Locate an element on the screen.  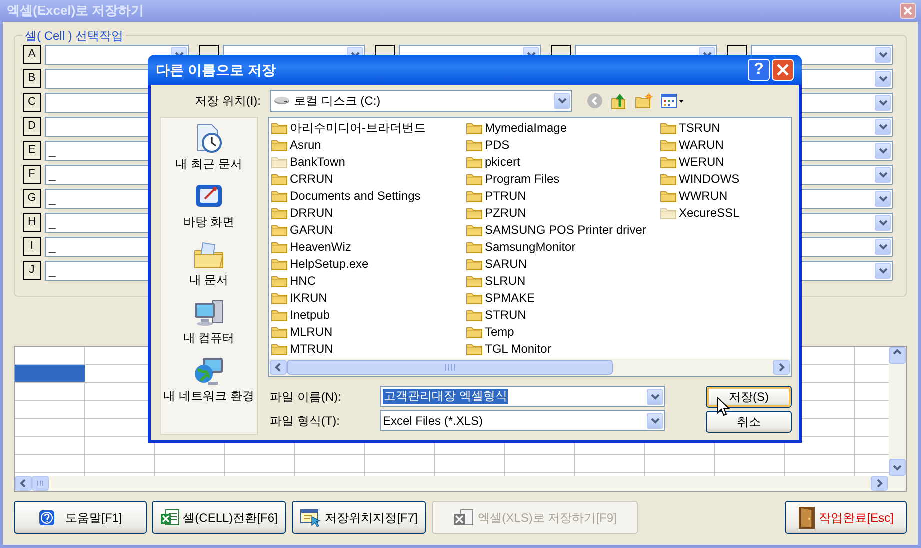
folder-item: TGL Monitor is located at coordinates (510, 348).